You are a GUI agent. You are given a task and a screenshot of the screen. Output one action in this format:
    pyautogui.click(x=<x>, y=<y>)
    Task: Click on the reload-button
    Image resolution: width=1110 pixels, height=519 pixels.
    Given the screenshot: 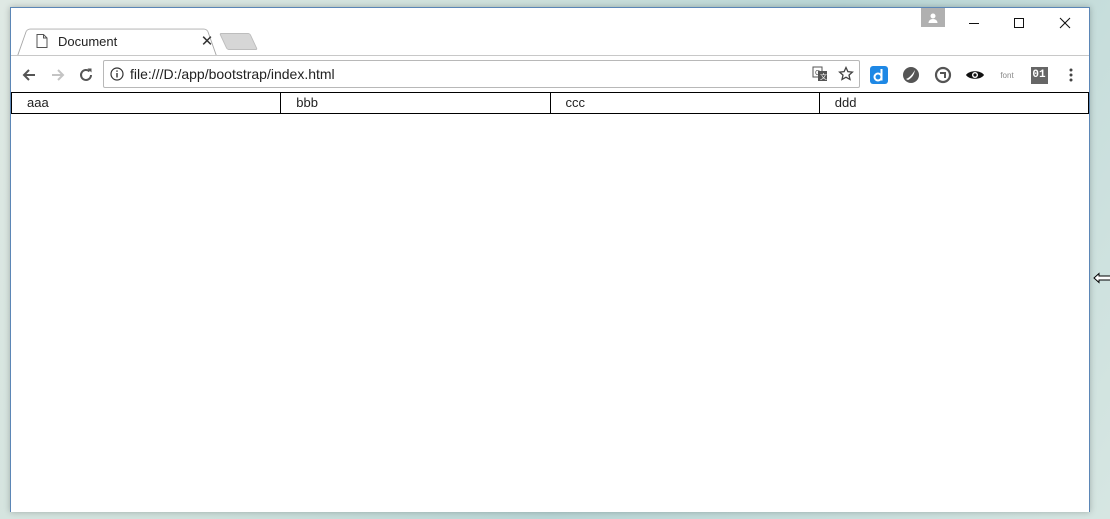 What is the action you would take?
    pyautogui.click(x=86, y=75)
    